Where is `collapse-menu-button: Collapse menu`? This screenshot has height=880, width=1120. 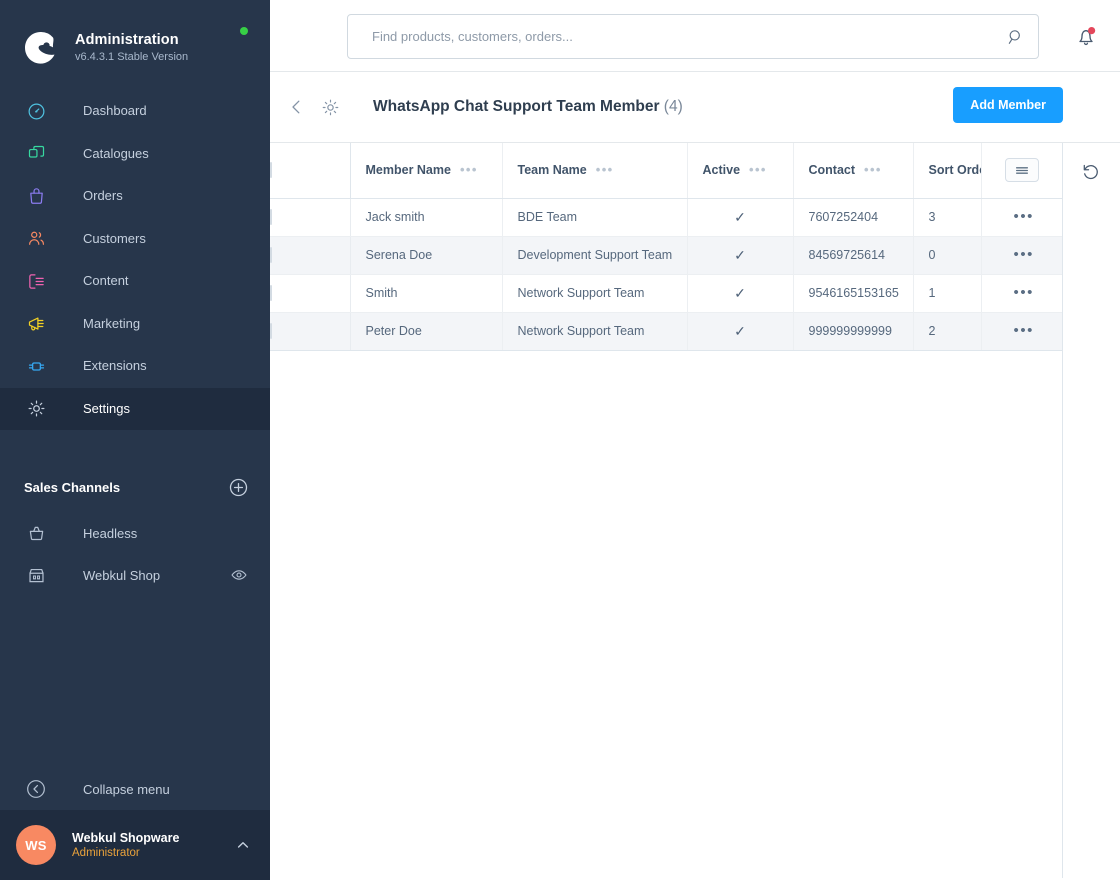
collapse-menu-button: Collapse menu is located at coordinates (135, 789).